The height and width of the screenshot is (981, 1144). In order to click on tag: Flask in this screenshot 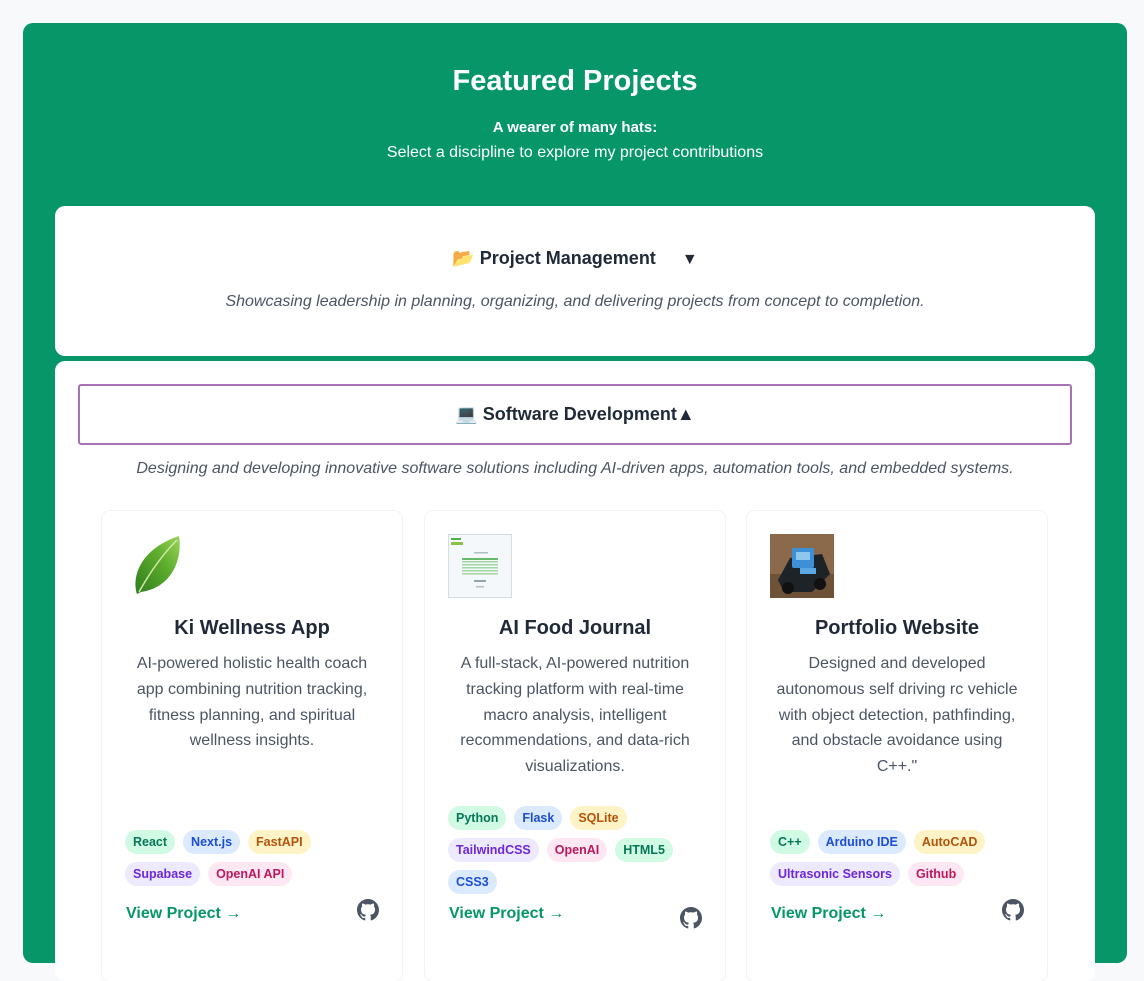, I will do `click(538, 818)`.